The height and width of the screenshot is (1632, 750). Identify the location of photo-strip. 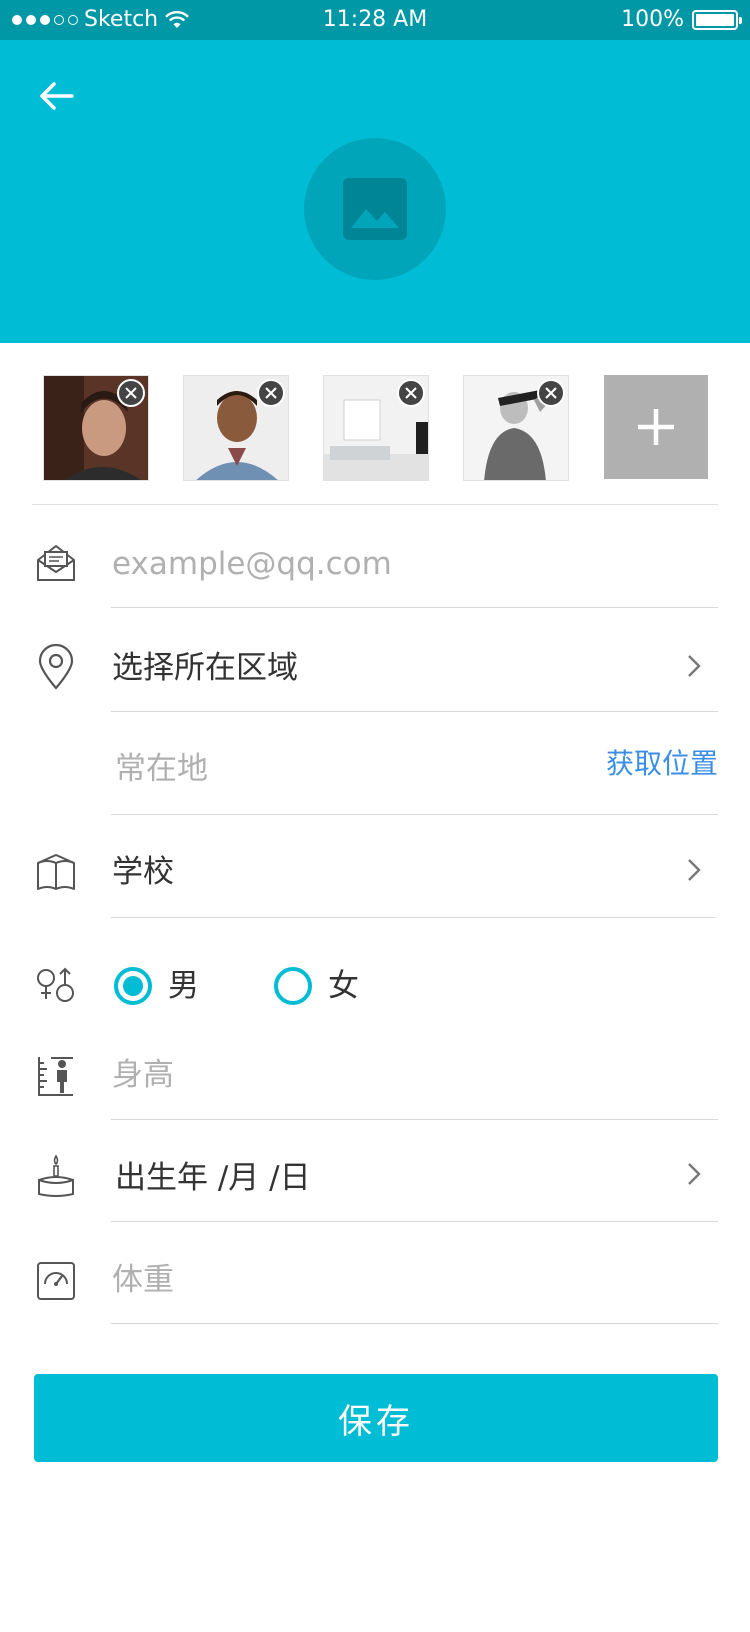
(375, 428).